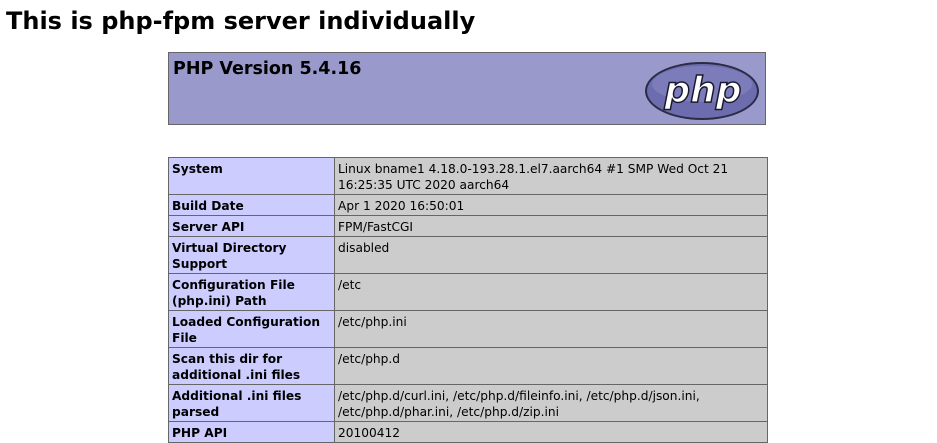 Image resolution: width=937 pixels, height=443 pixels. I want to click on table-row: Server API FPM/FastCGI, so click(468, 226).